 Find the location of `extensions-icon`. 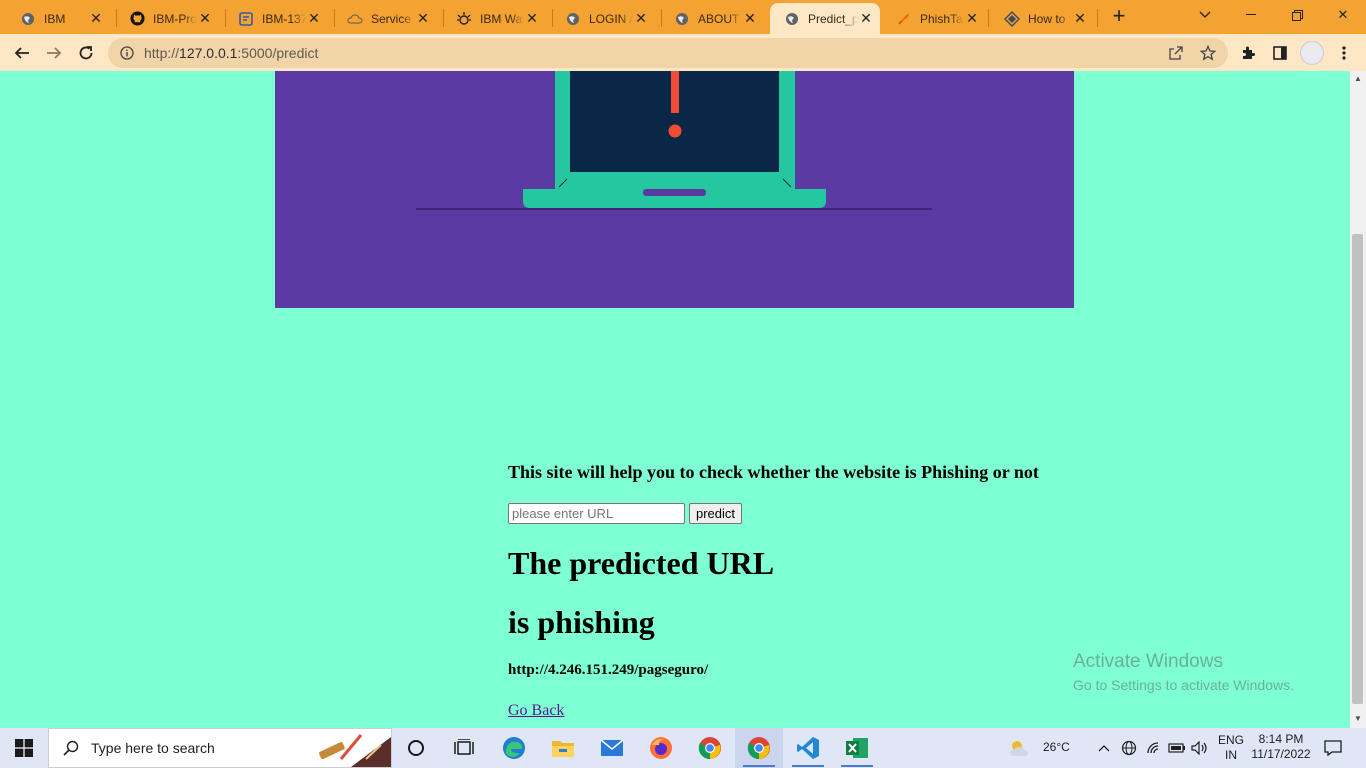

extensions-icon is located at coordinates (1248, 53).